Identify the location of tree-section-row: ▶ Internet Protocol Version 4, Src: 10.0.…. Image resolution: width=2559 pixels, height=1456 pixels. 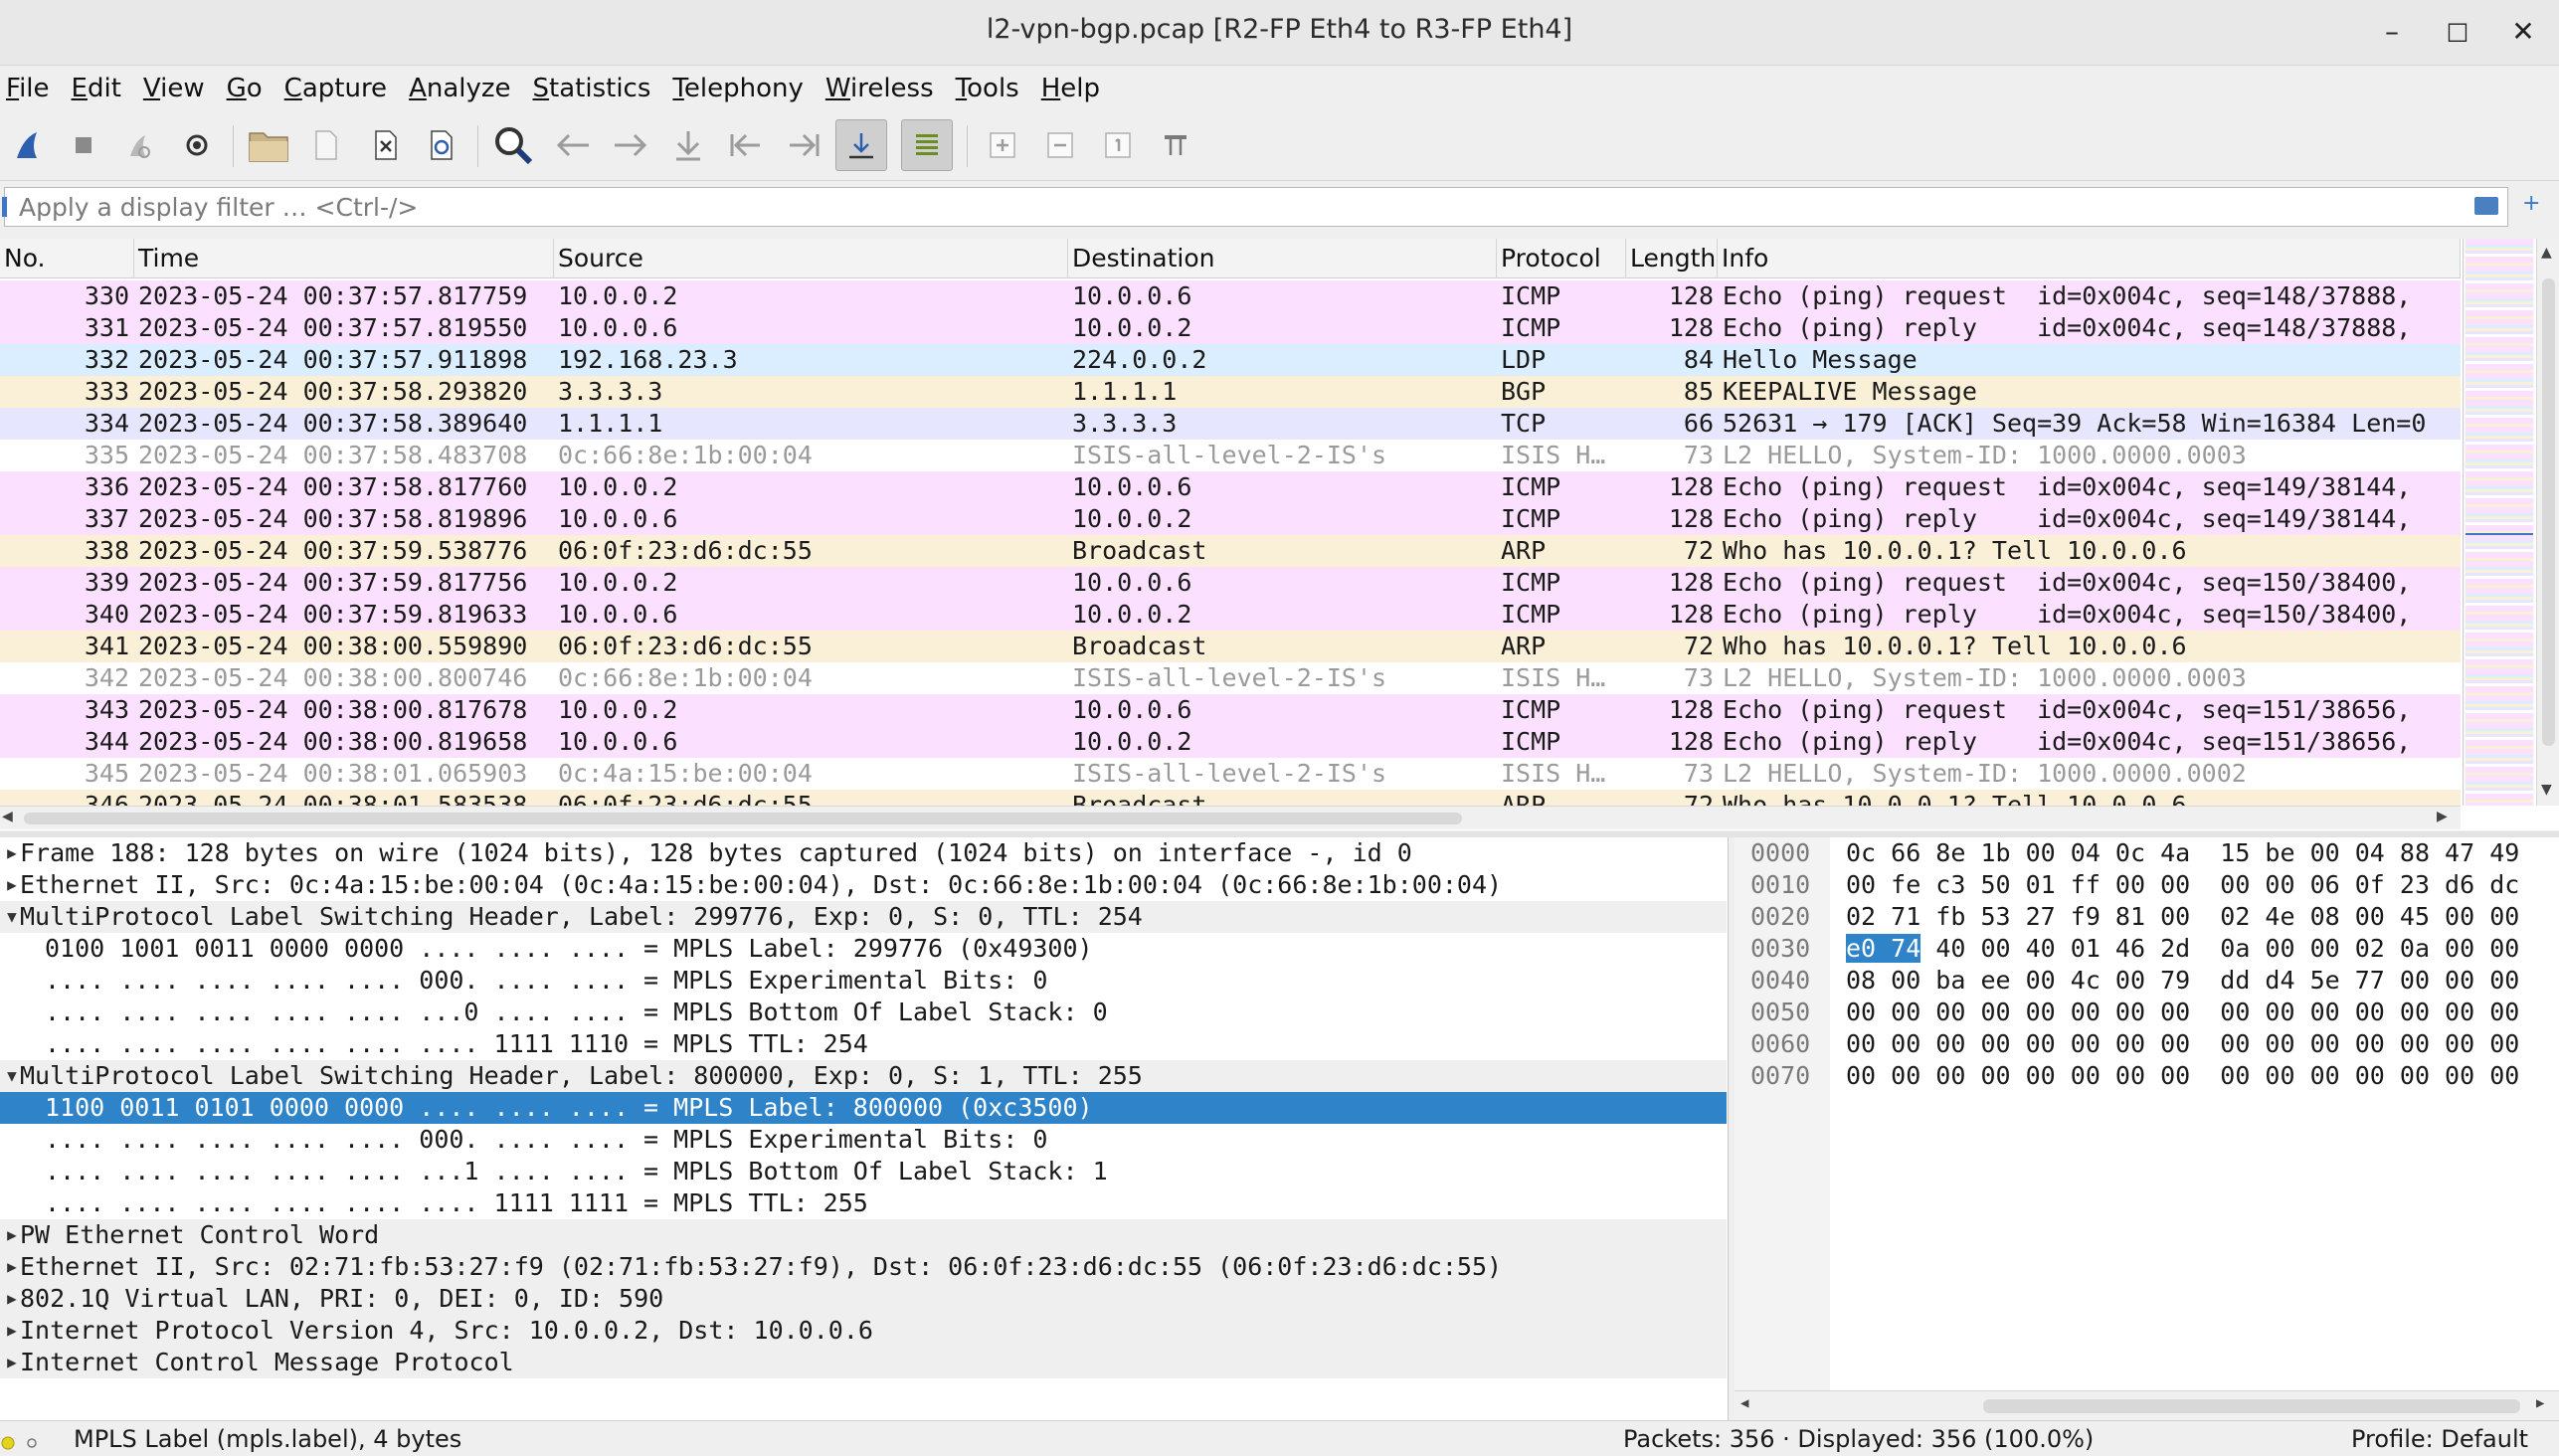
(863, 1331).